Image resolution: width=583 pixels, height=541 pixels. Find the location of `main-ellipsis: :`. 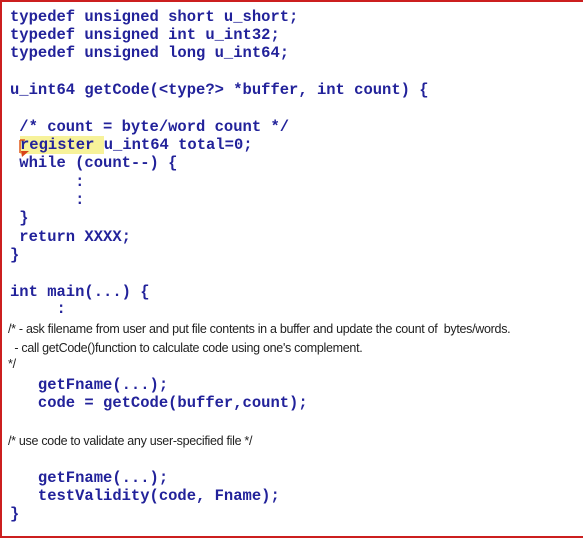

main-ellipsis: : is located at coordinates (38, 309).